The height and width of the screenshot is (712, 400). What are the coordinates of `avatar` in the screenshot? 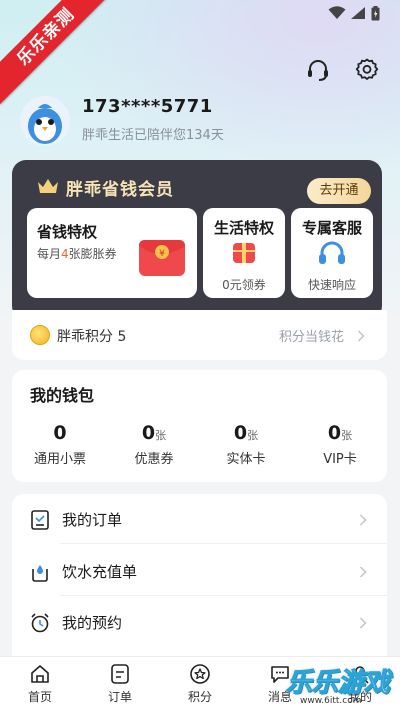 It's located at (45, 121).